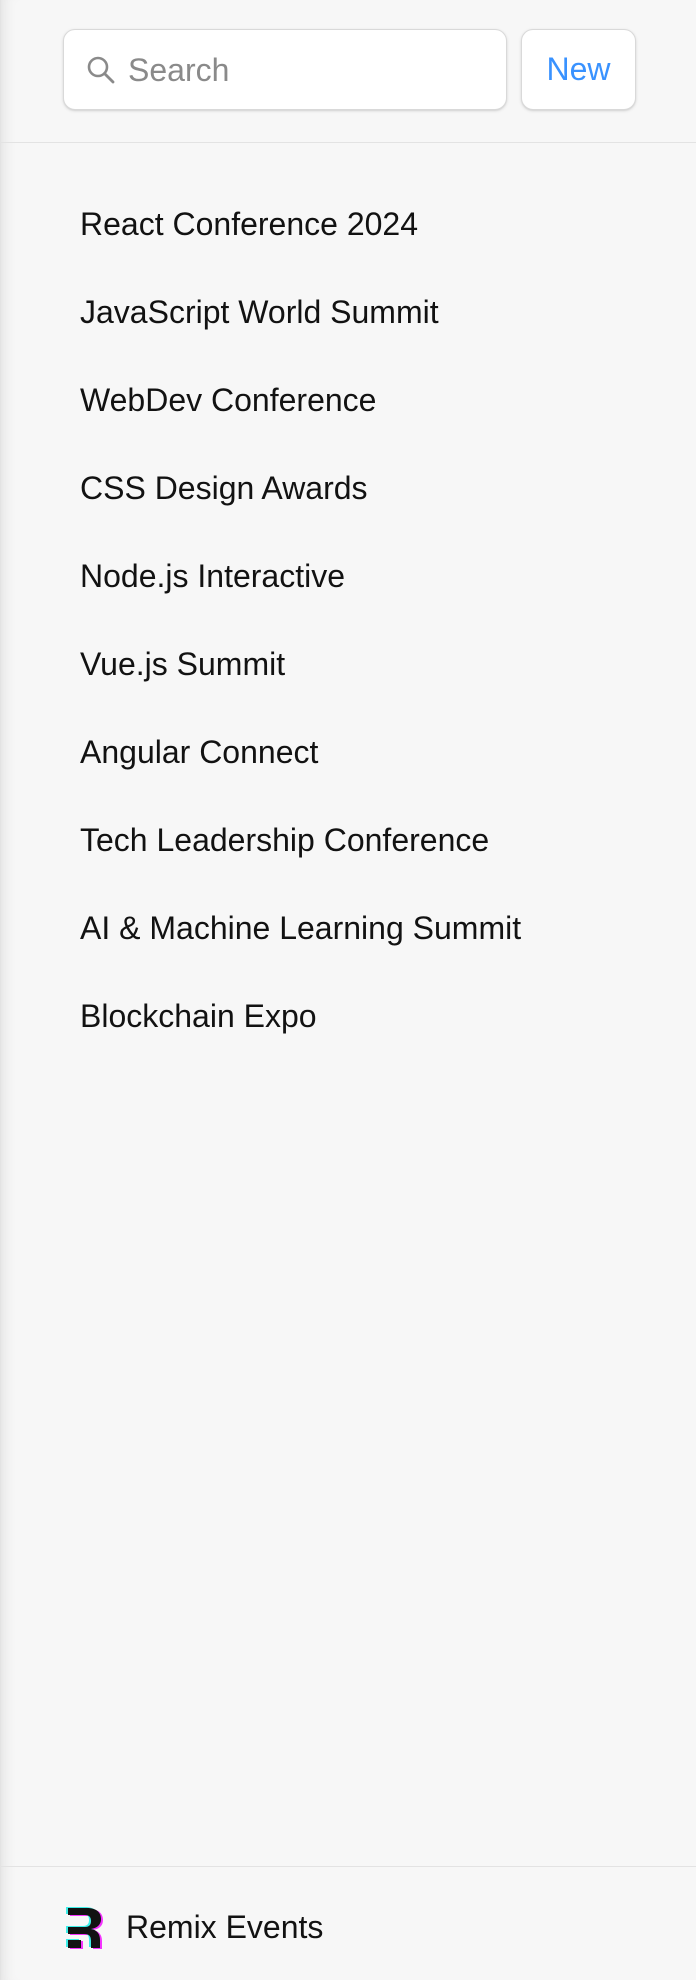 The width and height of the screenshot is (696, 1980). Describe the element at coordinates (292, 312) in the screenshot. I see `event-item: JavaScript World Summit` at that location.